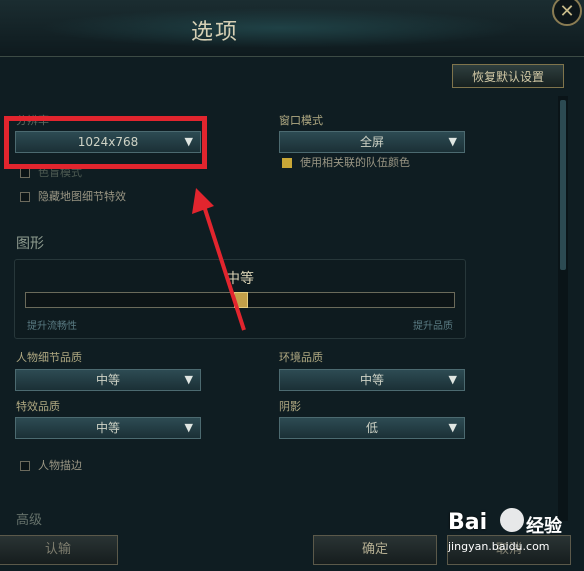 The height and width of the screenshot is (571, 584). I want to click on baidu-paw-icon, so click(512, 520).